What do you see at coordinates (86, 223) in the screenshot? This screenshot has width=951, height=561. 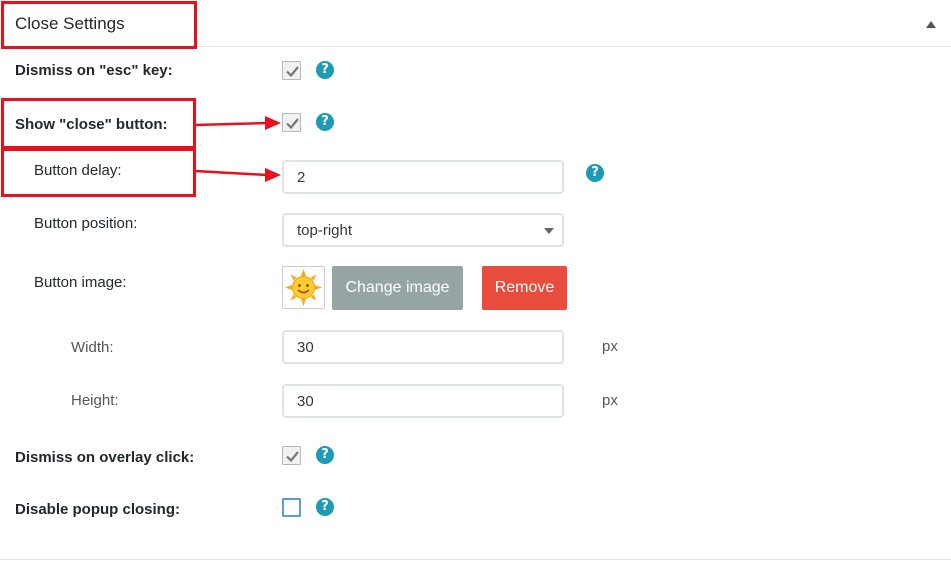 I see `button-position-label: Button position:` at bounding box center [86, 223].